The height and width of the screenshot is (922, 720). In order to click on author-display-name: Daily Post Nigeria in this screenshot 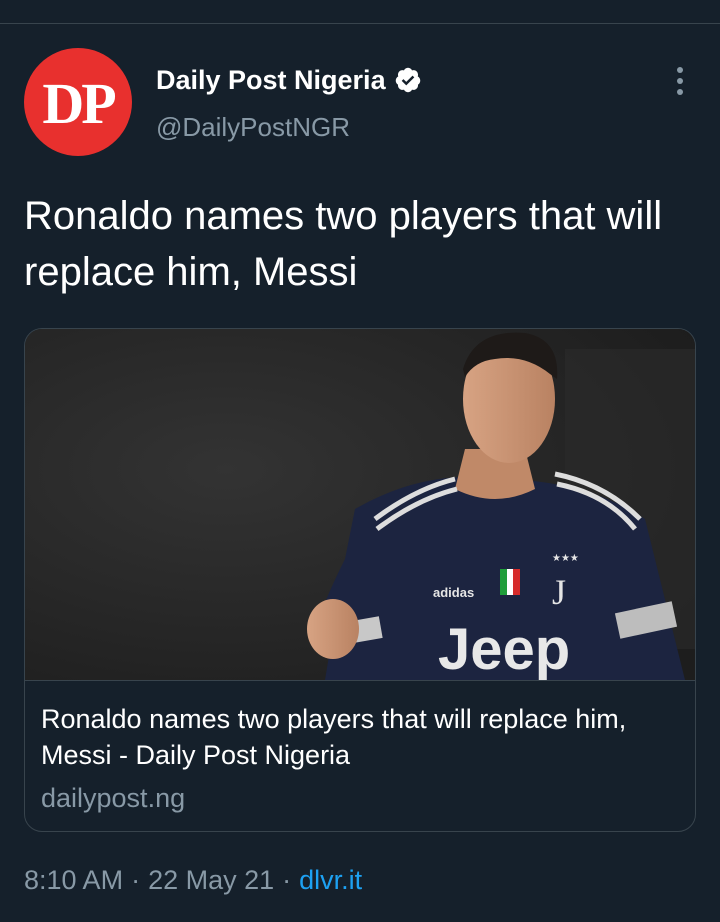, I will do `click(271, 80)`.